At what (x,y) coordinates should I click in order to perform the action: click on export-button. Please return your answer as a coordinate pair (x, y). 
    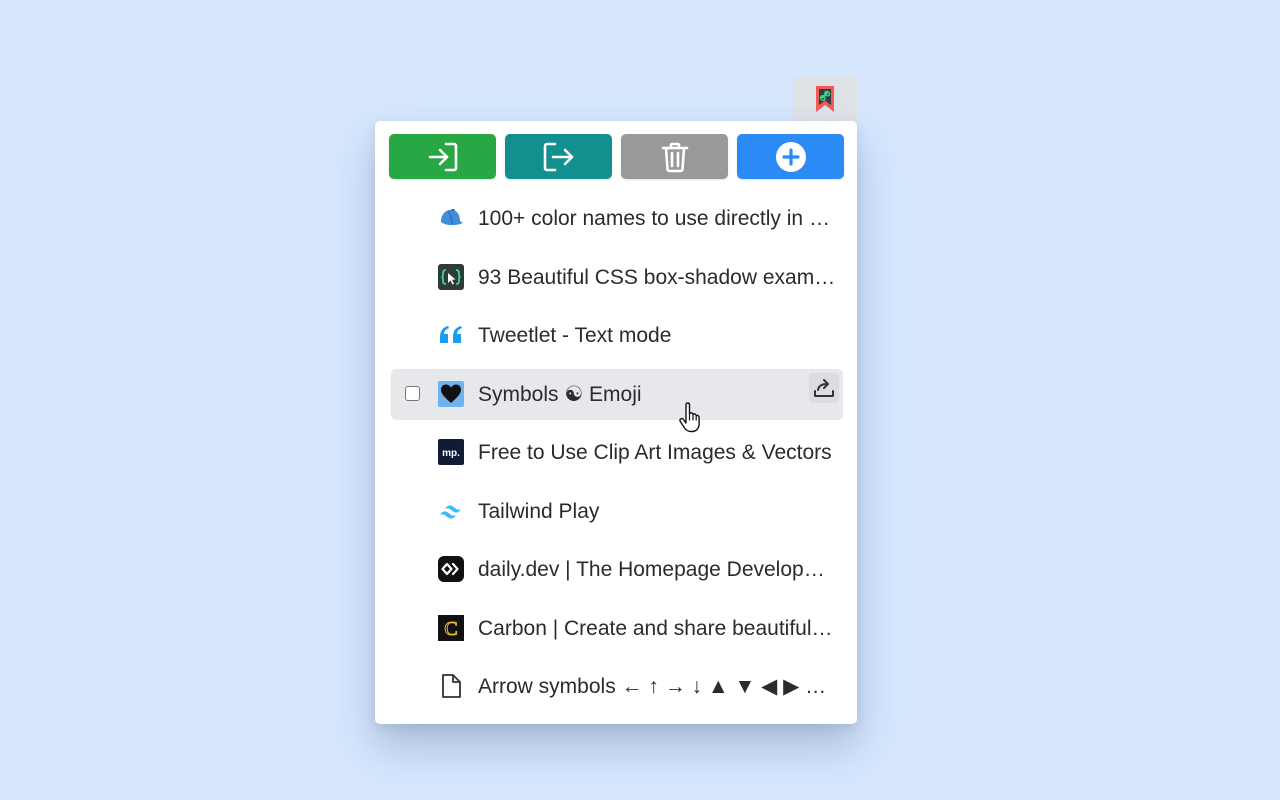
    Looking at the image, I should click on (558, 156).